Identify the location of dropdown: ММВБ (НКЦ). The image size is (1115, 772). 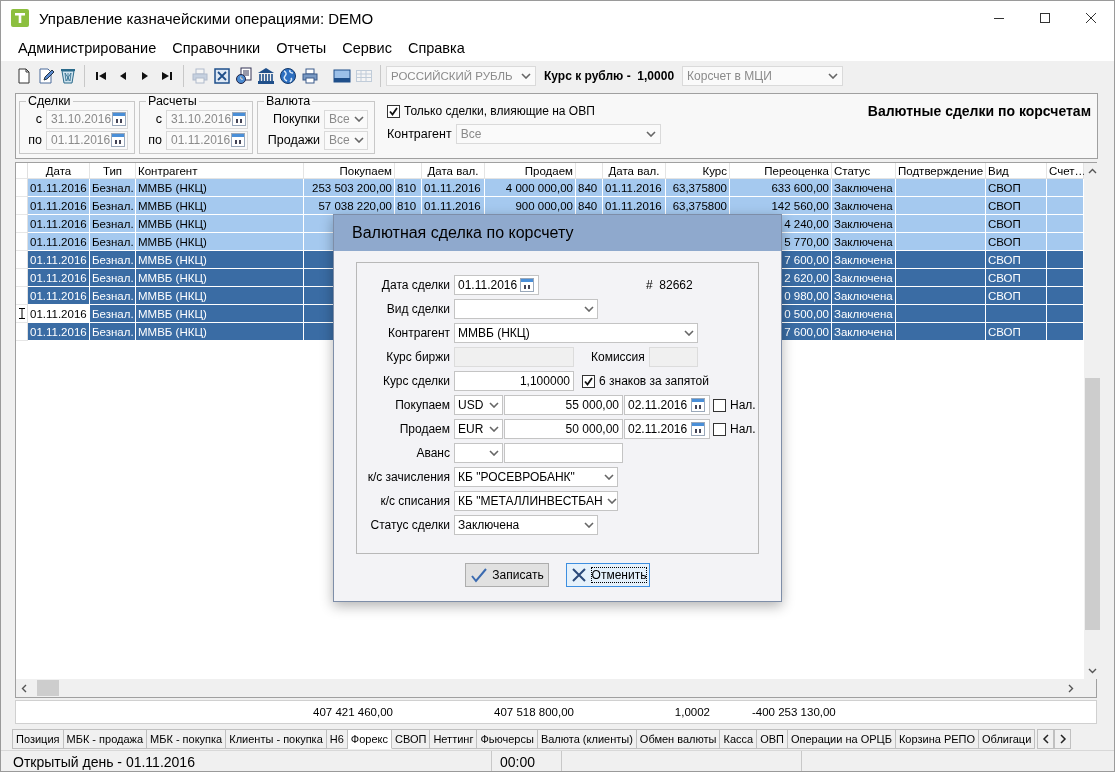
(576, 333).